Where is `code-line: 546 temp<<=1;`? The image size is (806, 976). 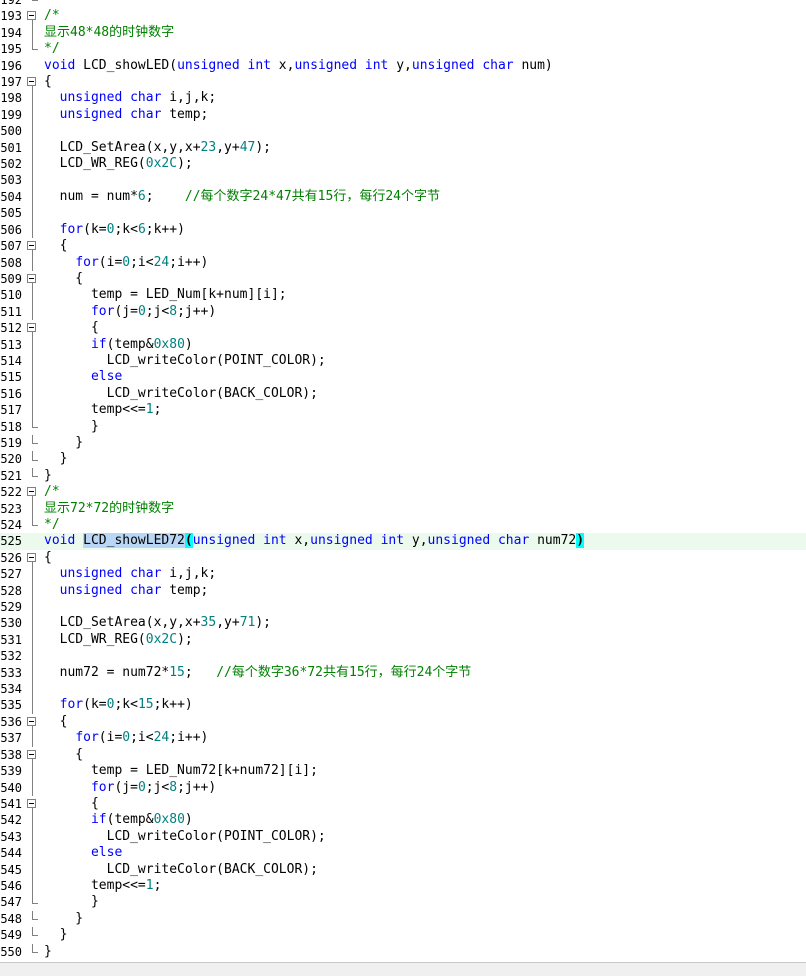
code-line: 546 temp<<=1; is located at coordinates (403, 886).